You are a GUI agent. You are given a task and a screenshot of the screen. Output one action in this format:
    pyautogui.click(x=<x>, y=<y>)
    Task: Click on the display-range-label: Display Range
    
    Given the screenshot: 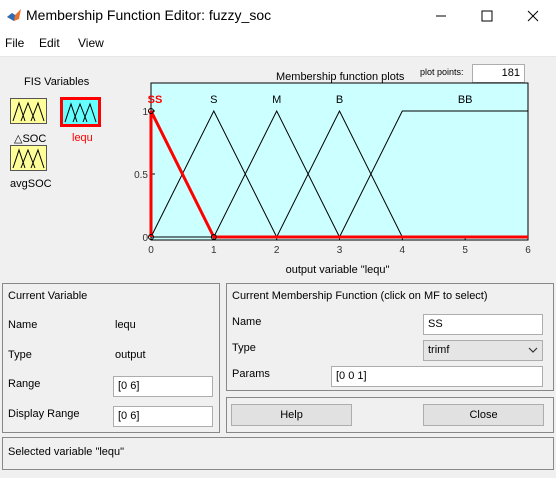 What is the action you would take?
    pyautogui.click(x=44, y=414)
    